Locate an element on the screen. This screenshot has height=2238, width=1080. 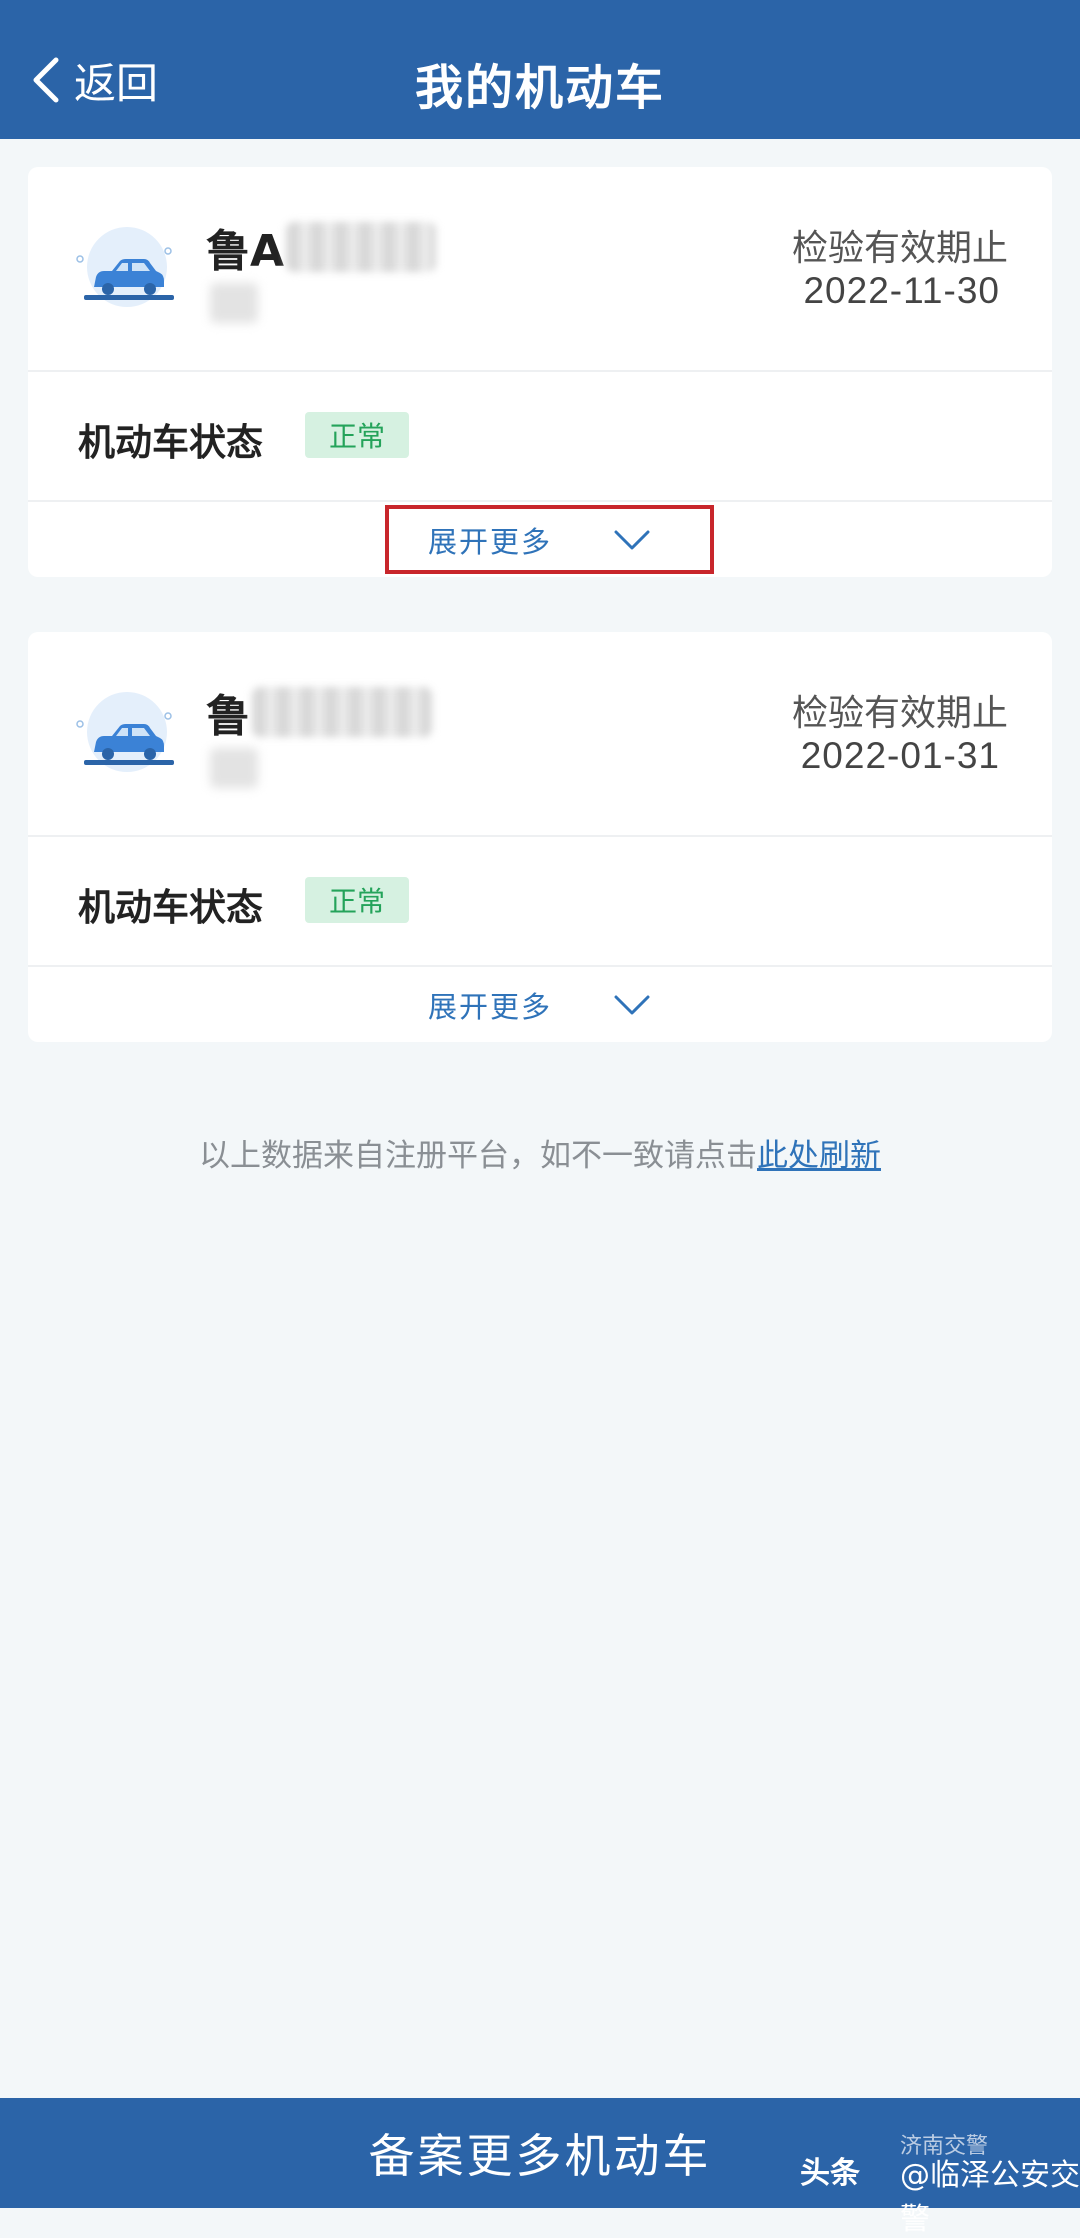
app-header: 返回 我的机动车 is located at coordinates (540, 69).